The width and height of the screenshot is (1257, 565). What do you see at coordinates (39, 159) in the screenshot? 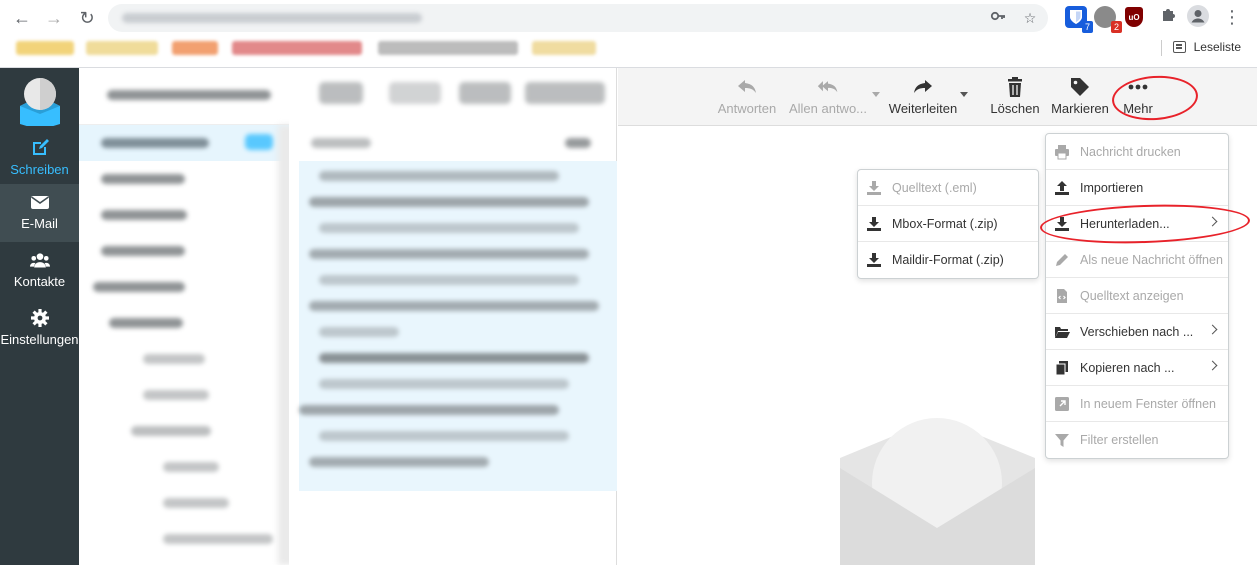
I see `nav-compose: Schreiben` at bounding box center [39, 159].